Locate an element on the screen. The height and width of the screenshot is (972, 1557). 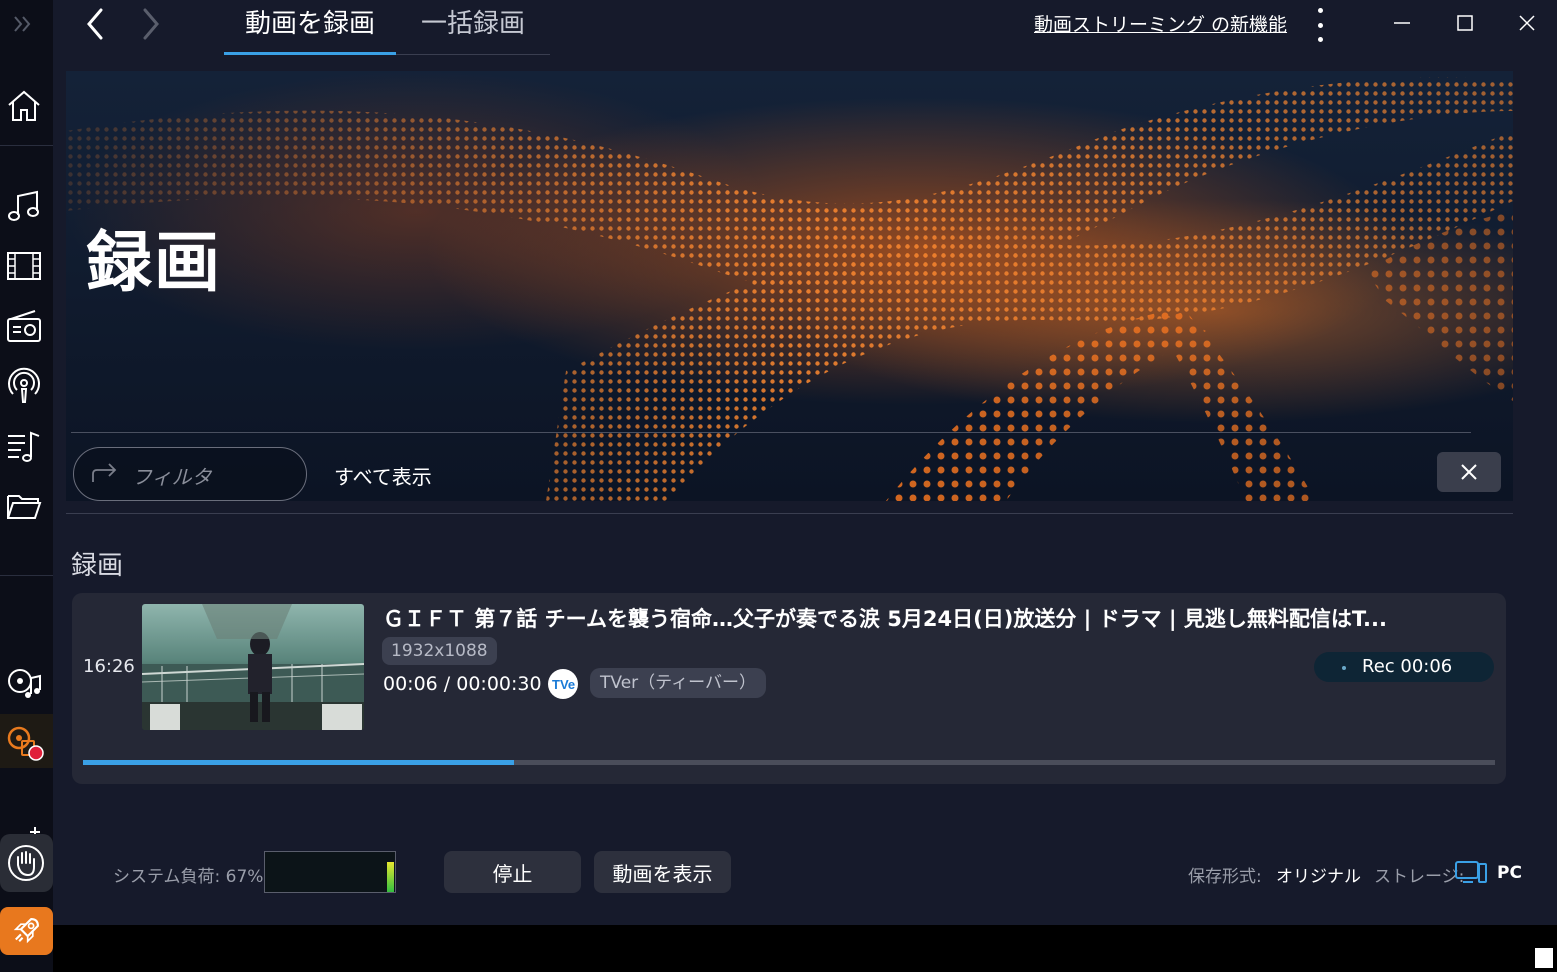
video-recorder-icon is located at coordinates (25, 743).